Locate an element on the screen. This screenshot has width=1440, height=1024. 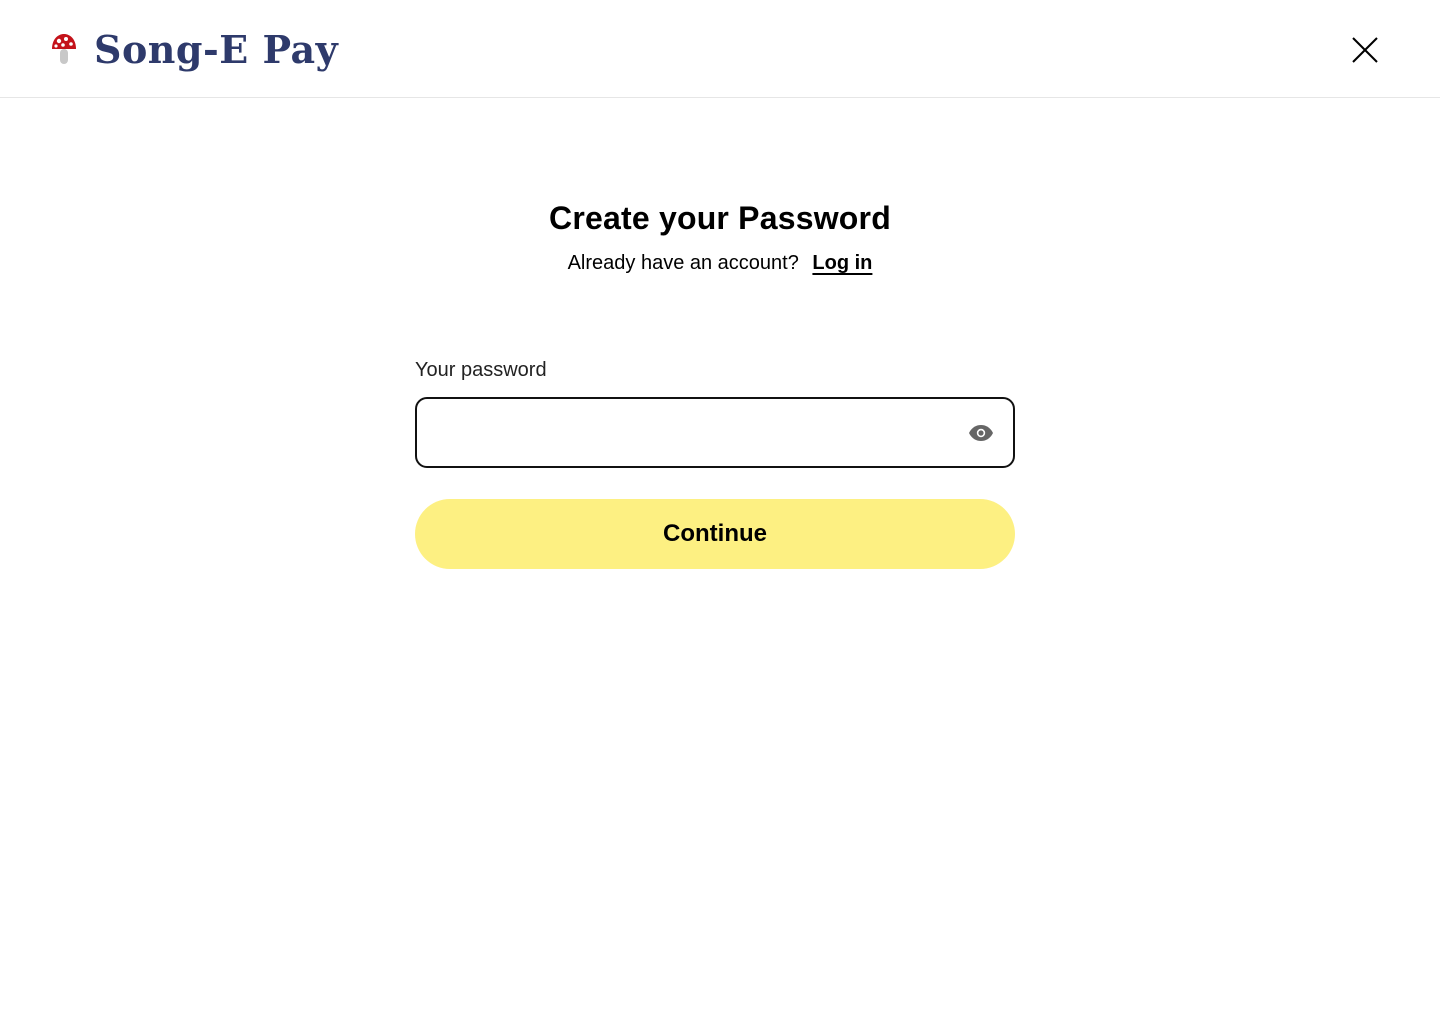
show-password-toggle is located at coordinates (981, 433).